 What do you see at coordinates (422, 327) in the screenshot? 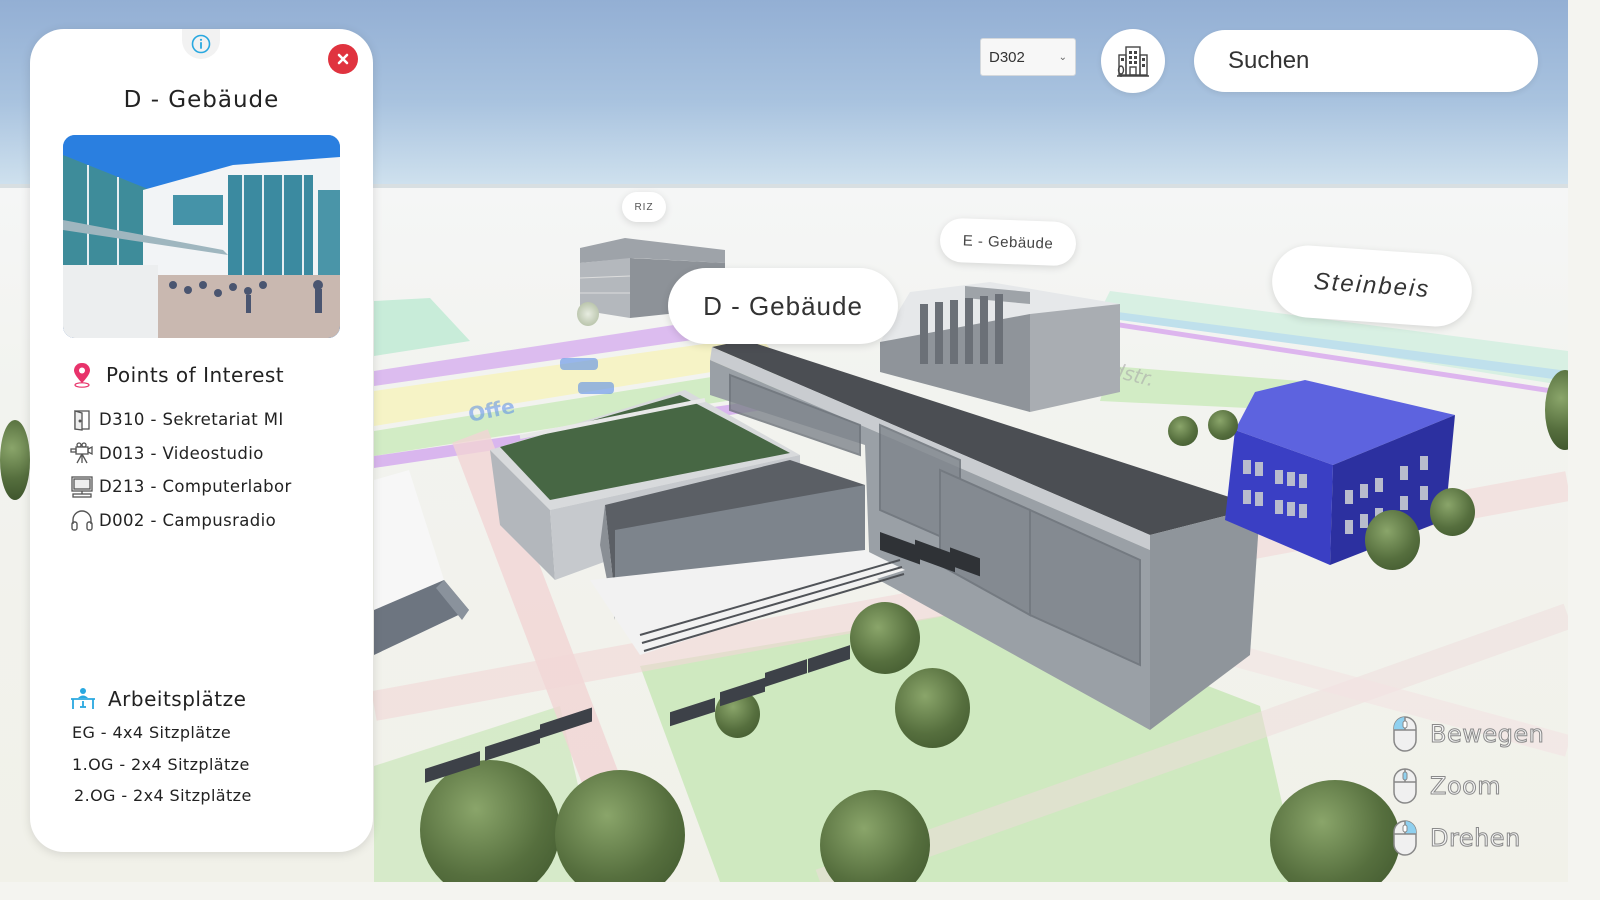
I see `lawn-top-left` at bounding box center [422, 327].